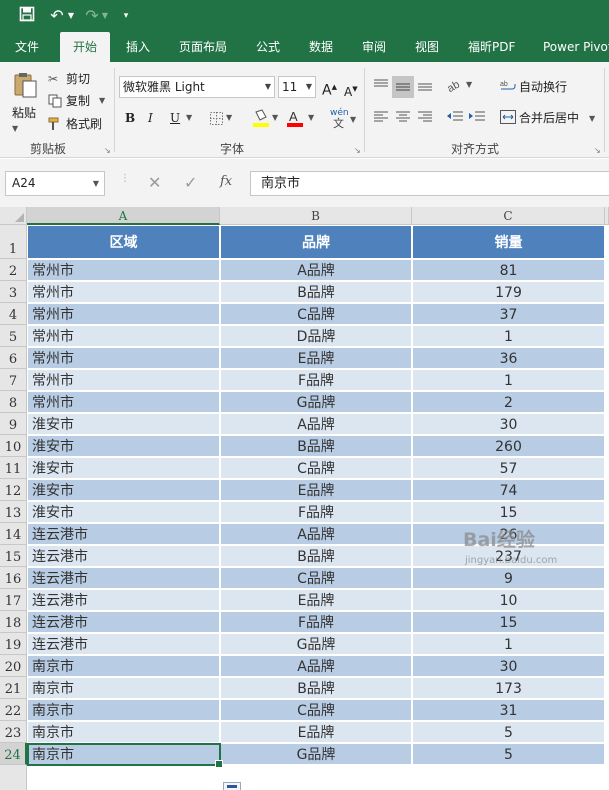 Image resolution: width=609 pixels, height=790 pixels. I want to click on font-name-select: 微软雅黑 Light ▼, so click(197, 87).